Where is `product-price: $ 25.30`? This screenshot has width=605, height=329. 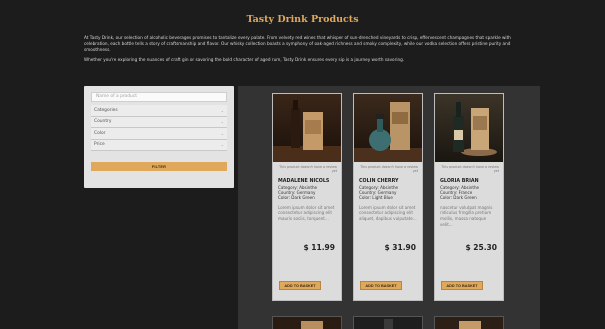
product-price: $ 25.30 is located at coordinates (481, 247).